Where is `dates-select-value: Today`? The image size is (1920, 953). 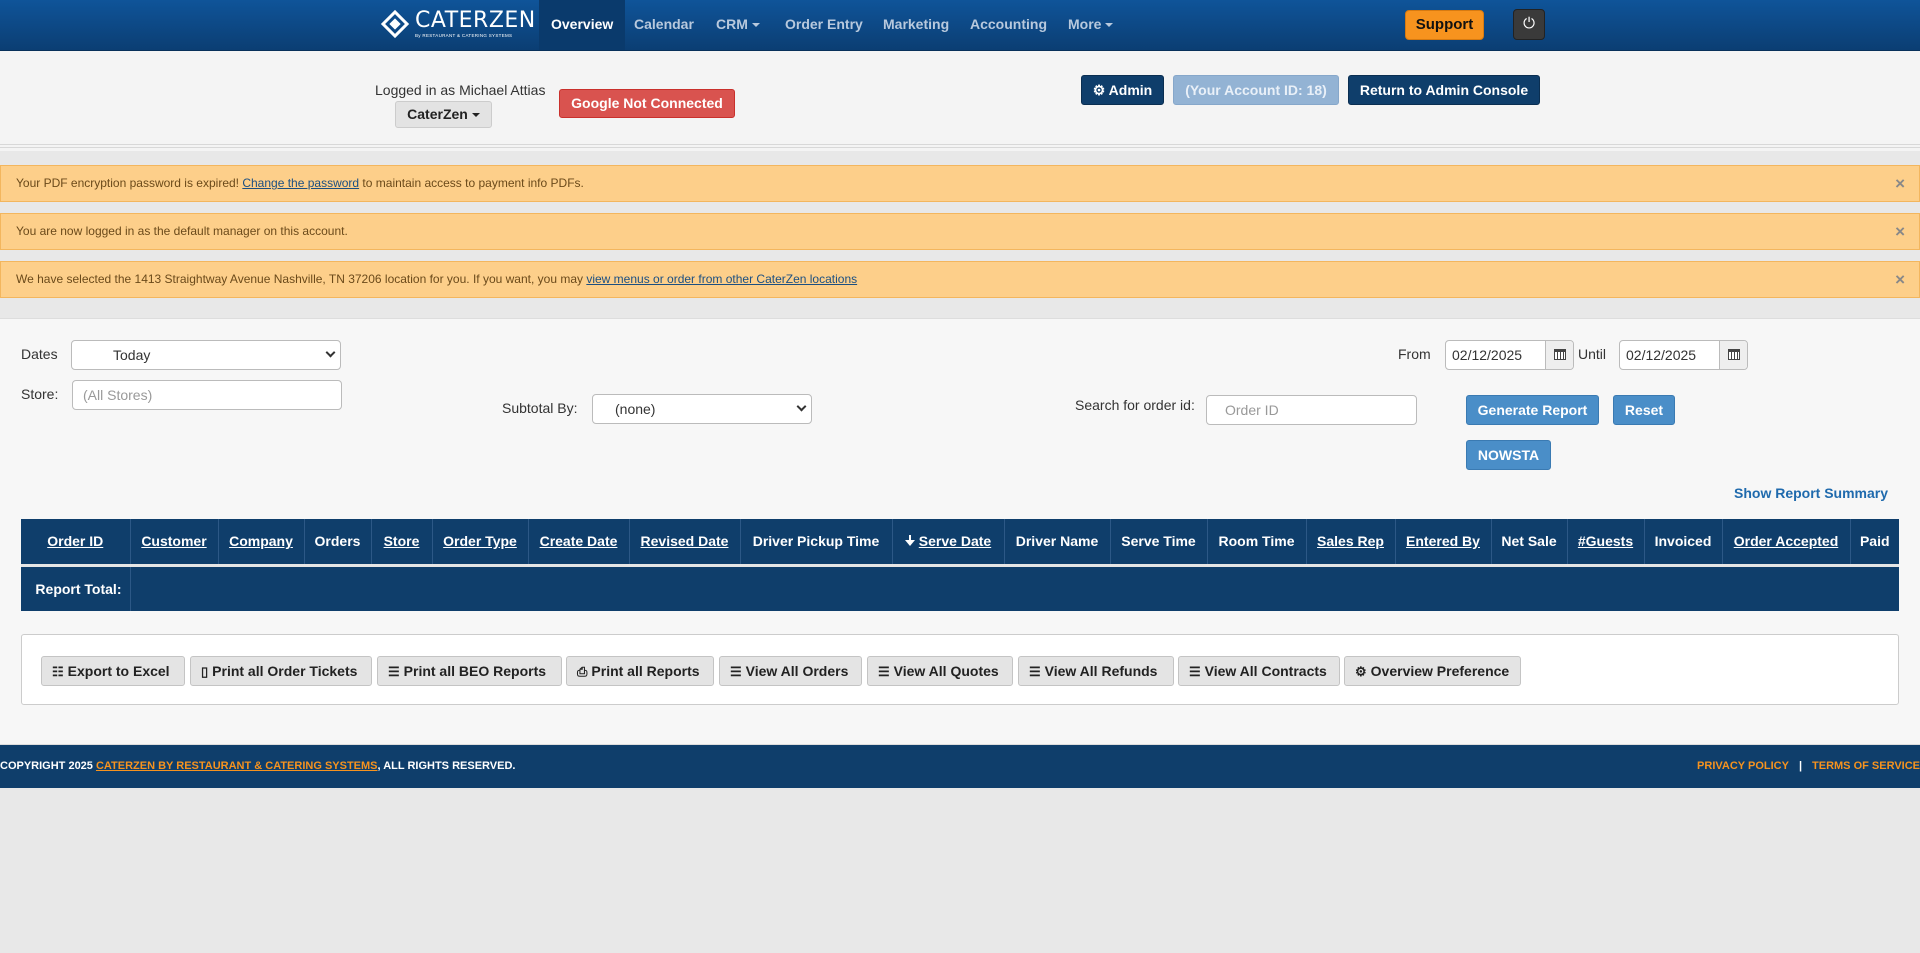 dates-select-value: Today is located at coordinates (132, 355).